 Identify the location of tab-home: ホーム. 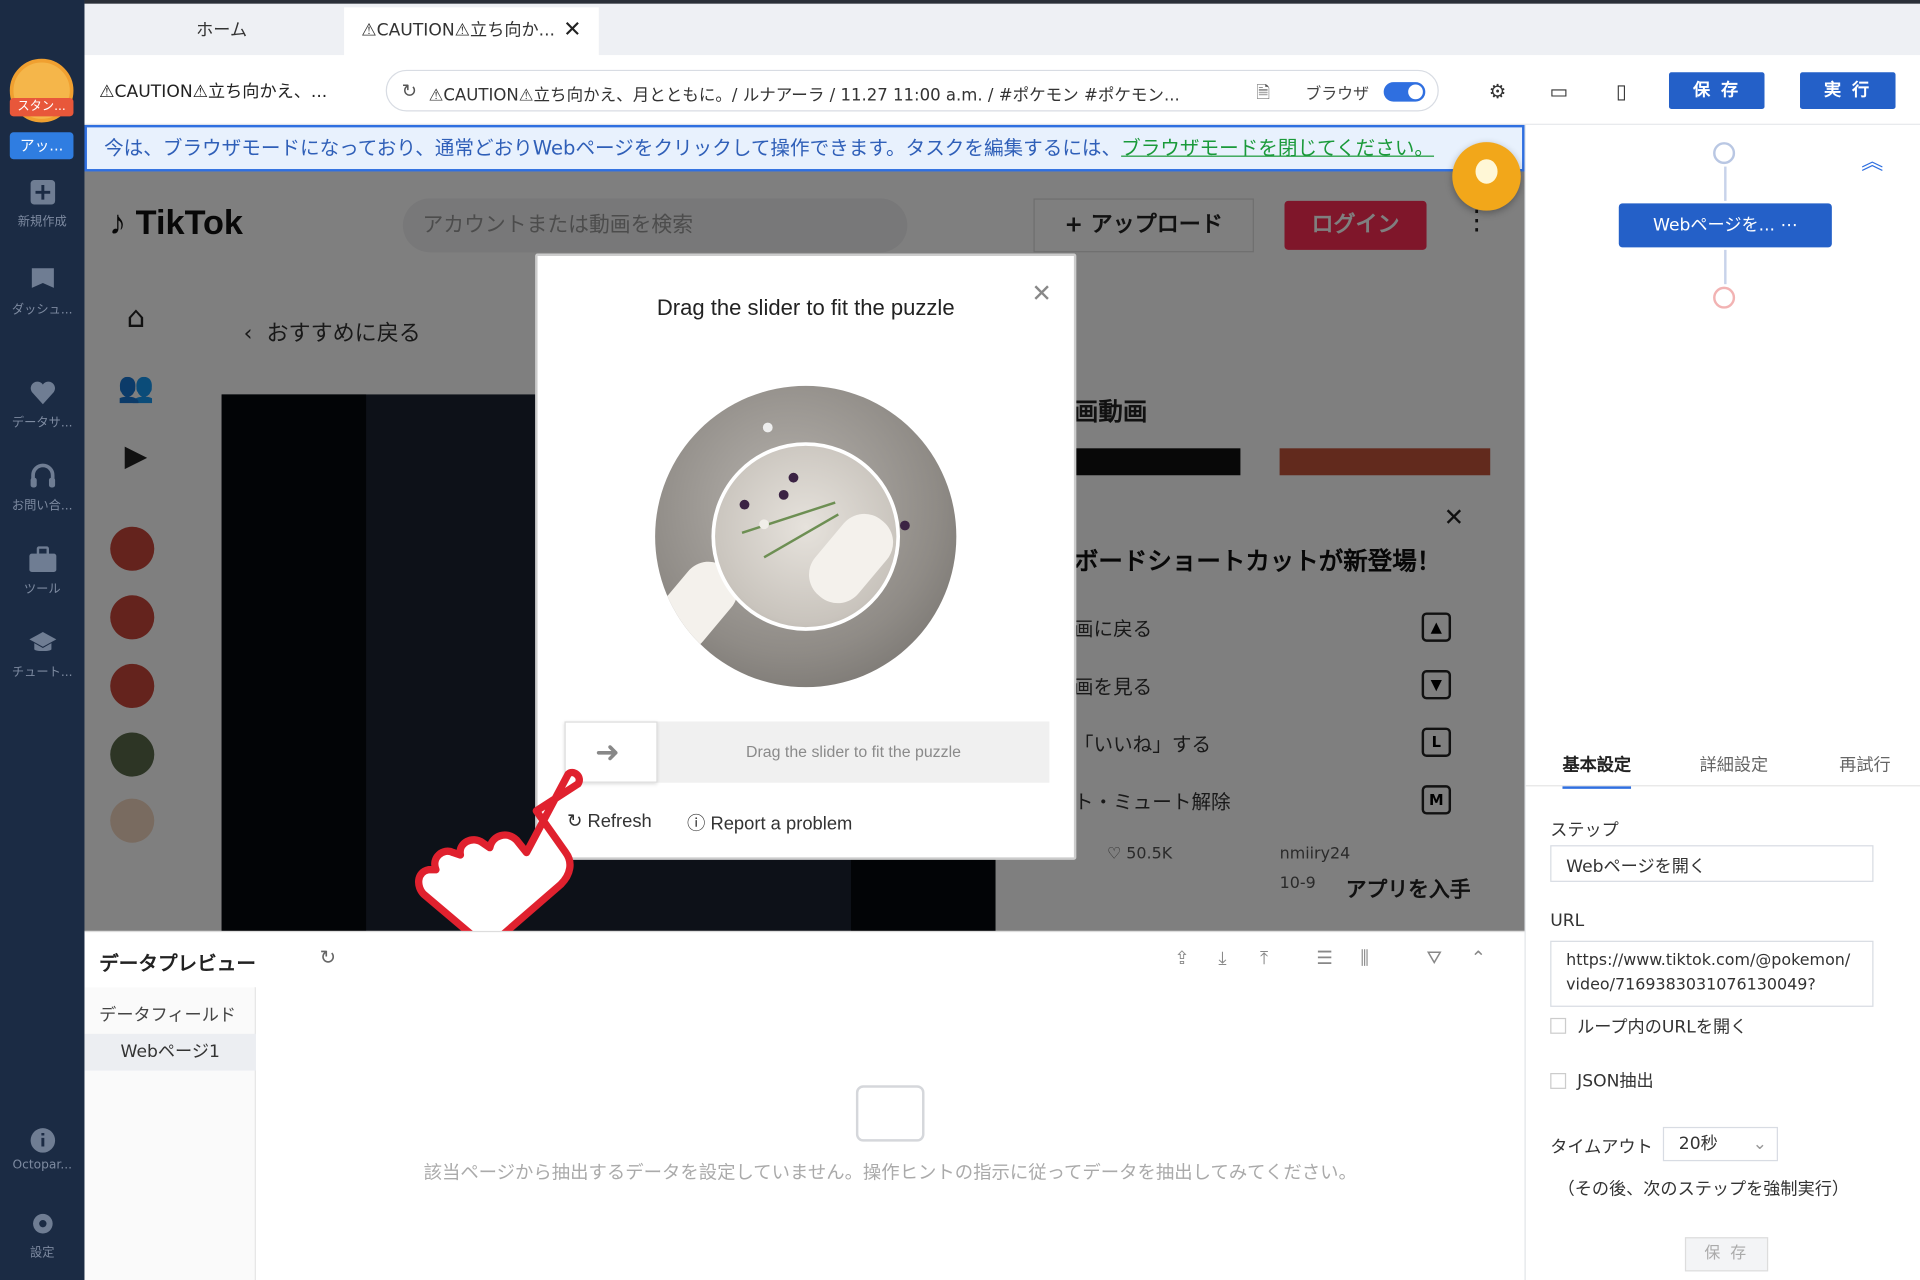
(222, 31).